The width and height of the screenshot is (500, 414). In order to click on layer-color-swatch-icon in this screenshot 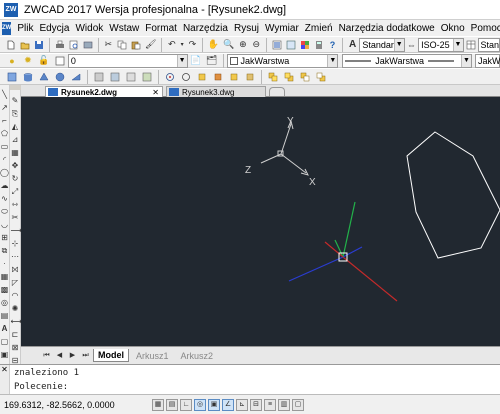, I will do `click(60, 61)`.